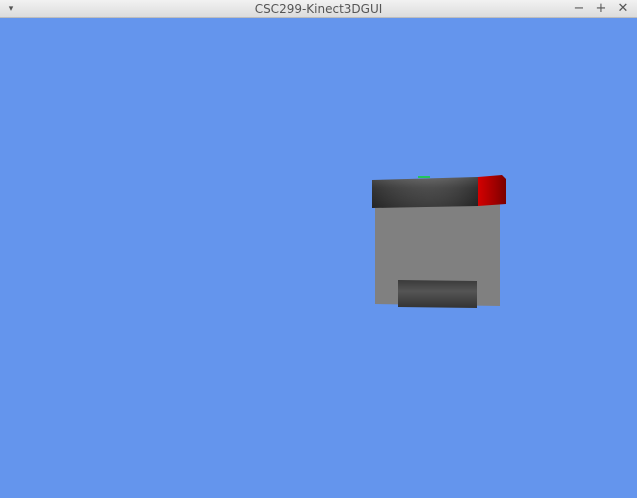 The image size is (637, 498). Describe the element at coordinates (623, 9) in the screenshot. I see `close-icon: ✕` at that location.